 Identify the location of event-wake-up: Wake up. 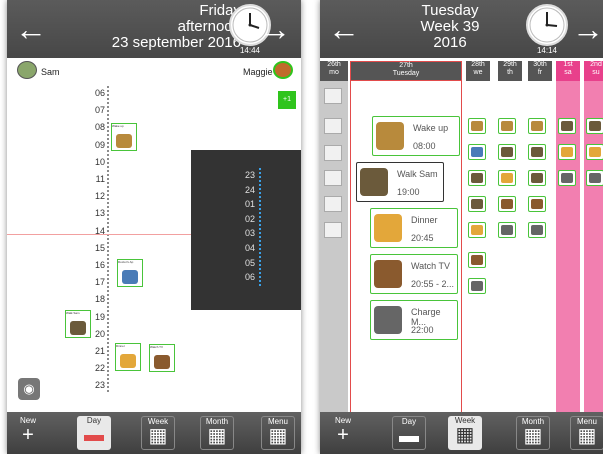
(124, 137).